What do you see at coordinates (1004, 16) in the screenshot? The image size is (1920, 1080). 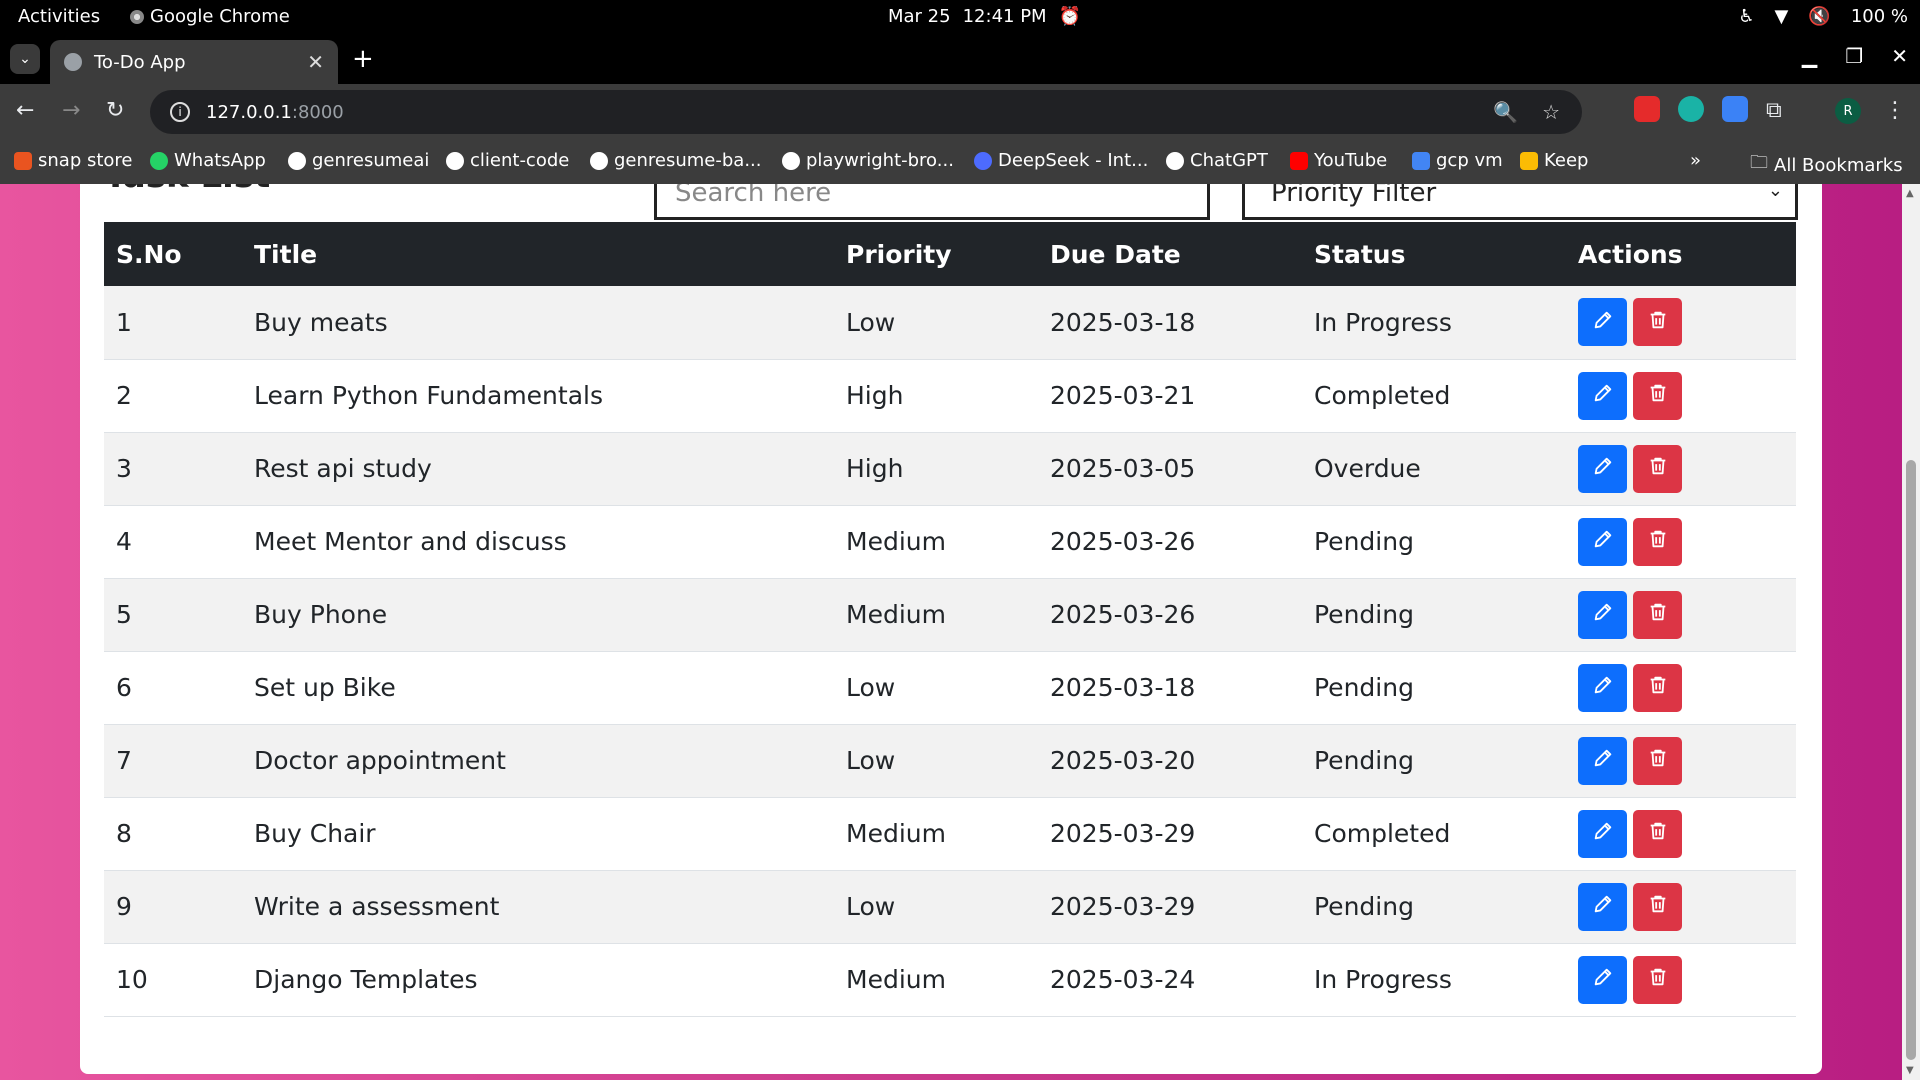 I see `time-text: 12:41 PM` at bounding box center [1004, 16].